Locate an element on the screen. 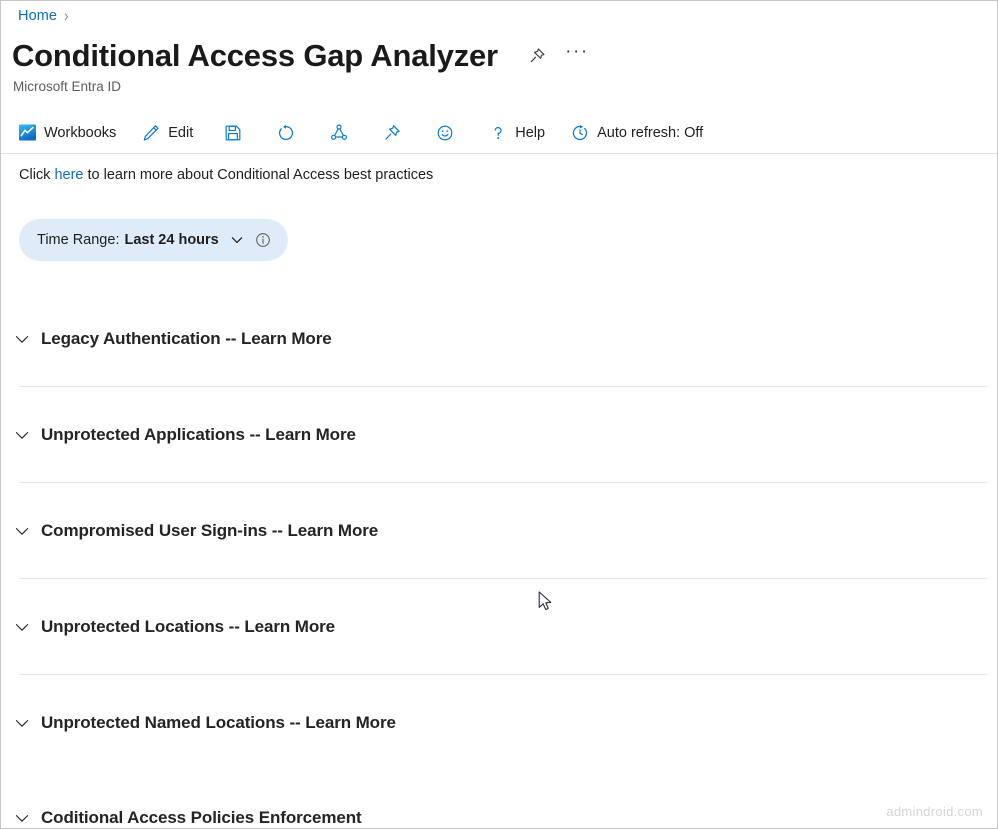 This screenshot has height=829, width=998. clock-history-icon is located at coordinates (580, 133).